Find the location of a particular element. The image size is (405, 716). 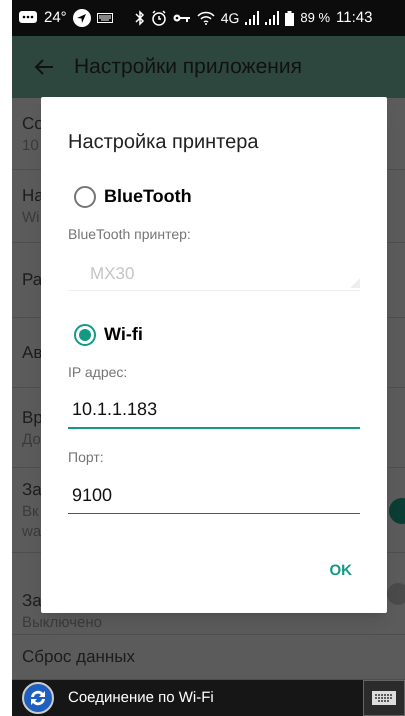

keyboard-button is located at coordinates (384, 698).